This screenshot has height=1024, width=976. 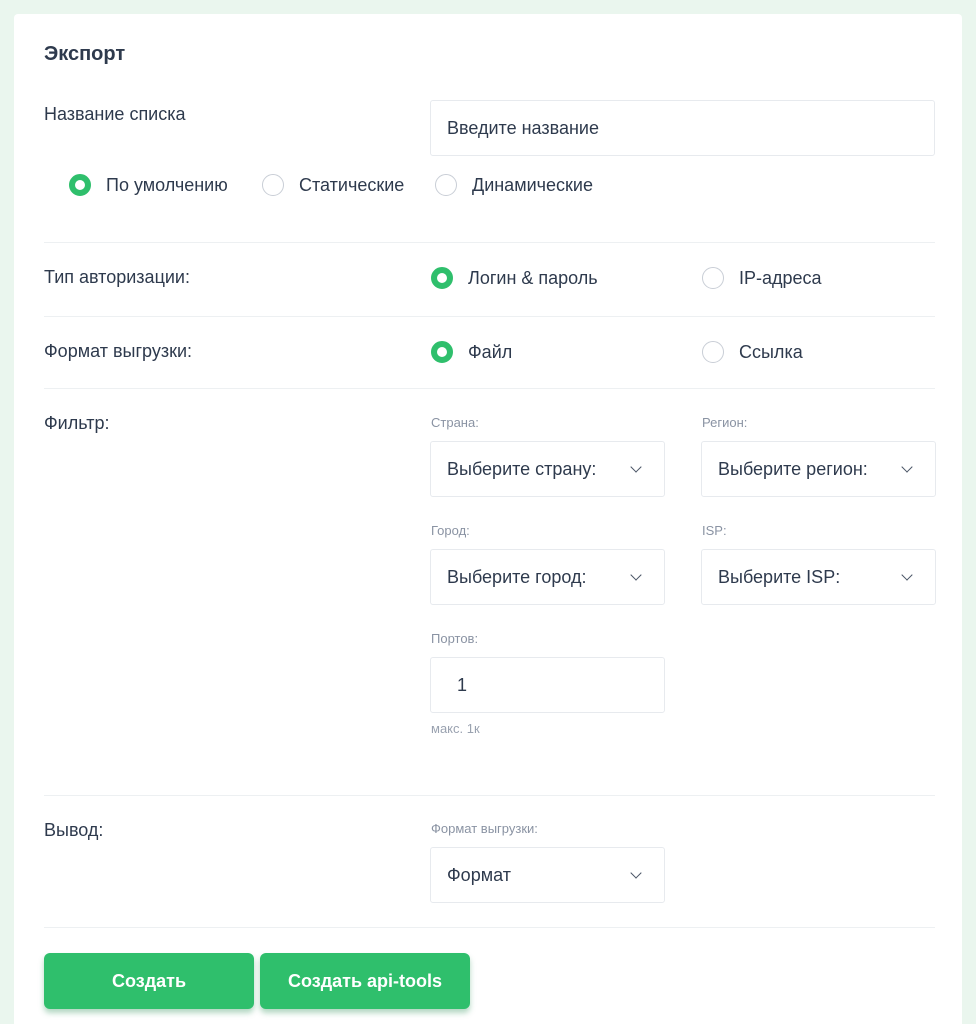 I want to click on radio-list-type-dynamic: Динамические, so click(x=514, y=185).